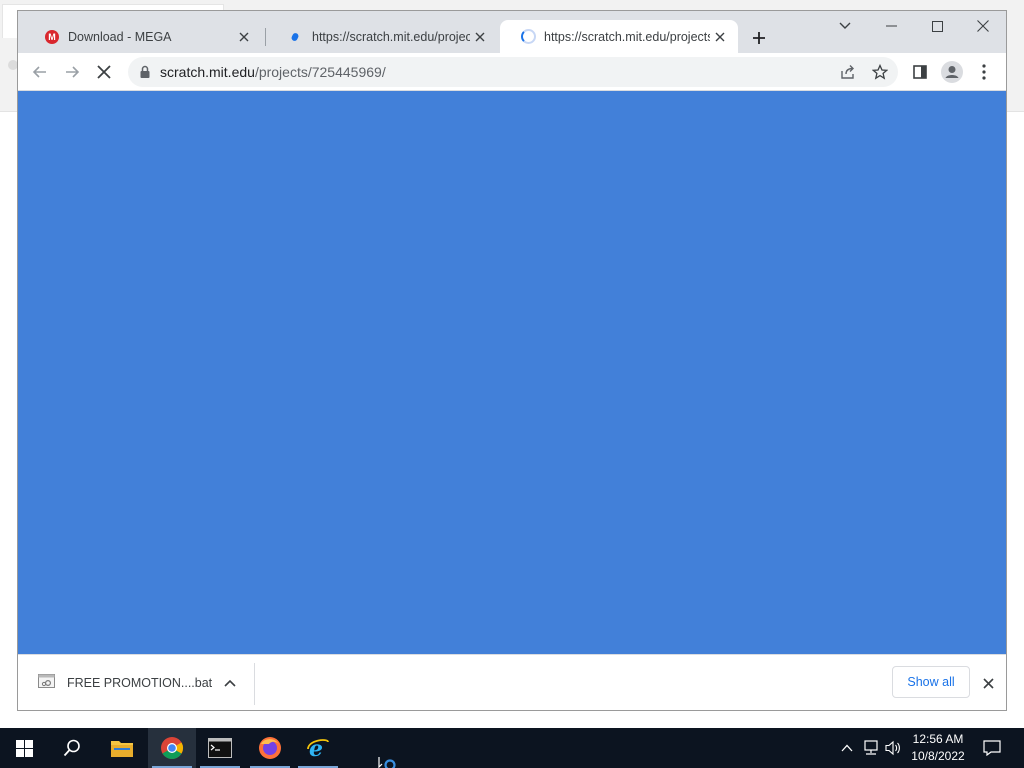 The height and width of the screenshot is (768, 1024). What do you see at coordinates (931, 682) in the screenshot?
I see `show-all-button: Show all` at bounding box center [931, 682].